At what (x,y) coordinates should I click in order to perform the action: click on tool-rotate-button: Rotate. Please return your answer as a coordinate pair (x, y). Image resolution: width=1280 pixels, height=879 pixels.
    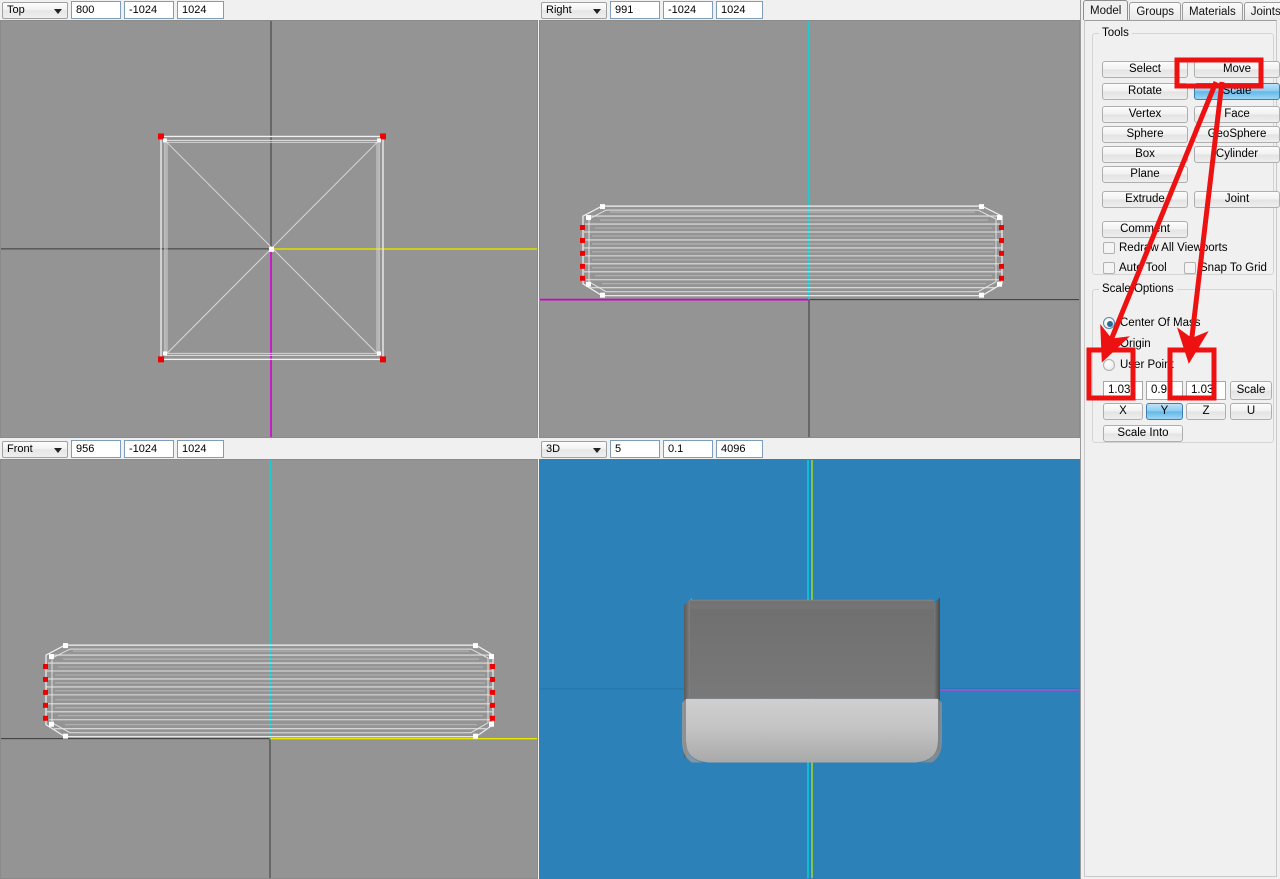
    Looking at the image, I should click on (1145, 91).